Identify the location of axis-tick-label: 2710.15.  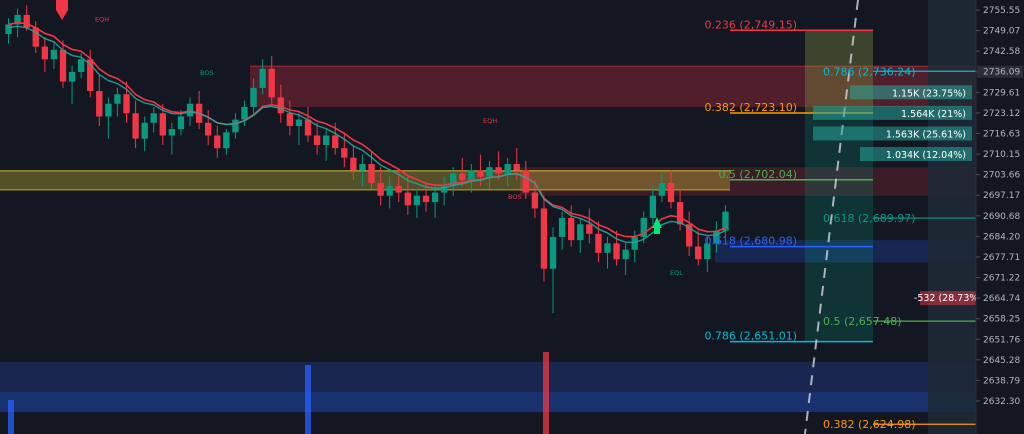
(1001, 155).